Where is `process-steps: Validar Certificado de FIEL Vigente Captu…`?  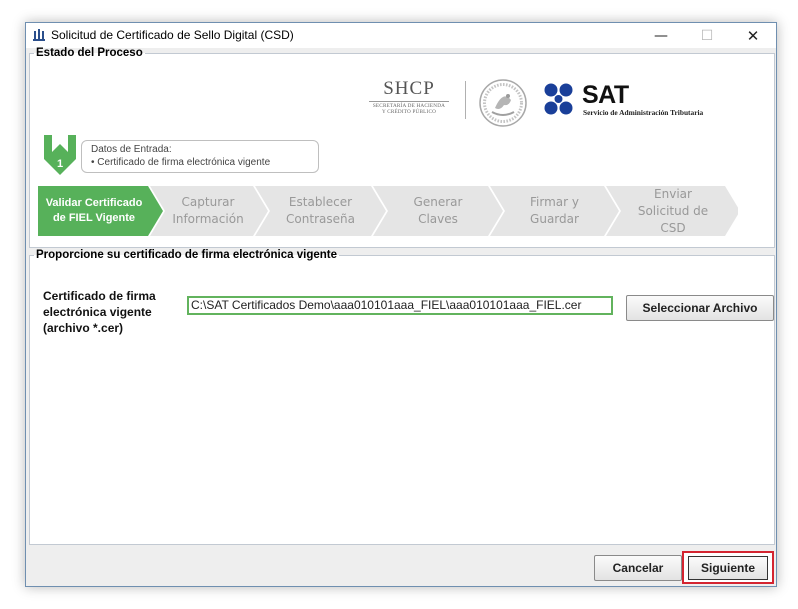 process-steps: Validar Certificado de FIEL Vigente Captu… is located at coordinates (388, 211).